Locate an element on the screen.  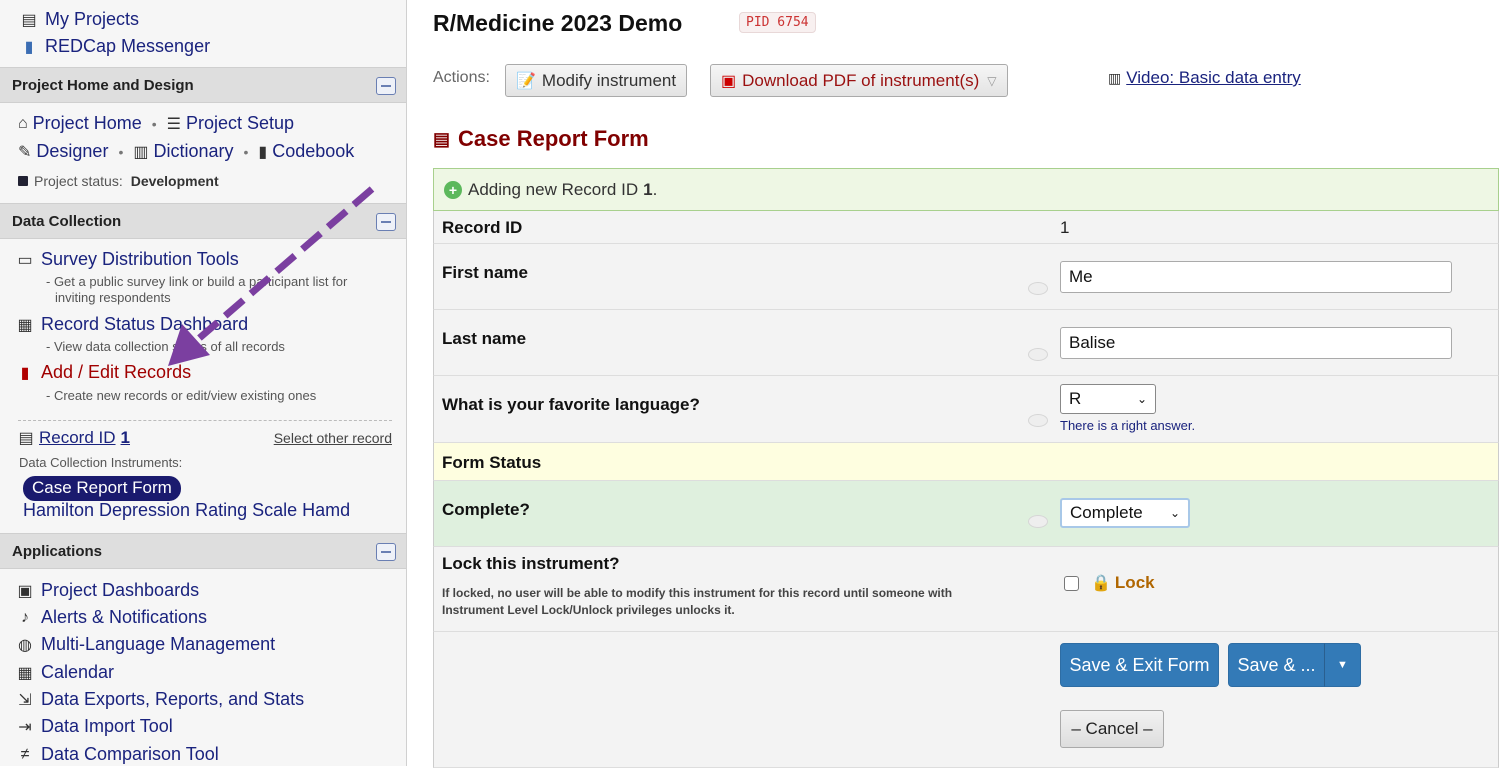
lock-checkbox is located at coordinates (1071, 583).